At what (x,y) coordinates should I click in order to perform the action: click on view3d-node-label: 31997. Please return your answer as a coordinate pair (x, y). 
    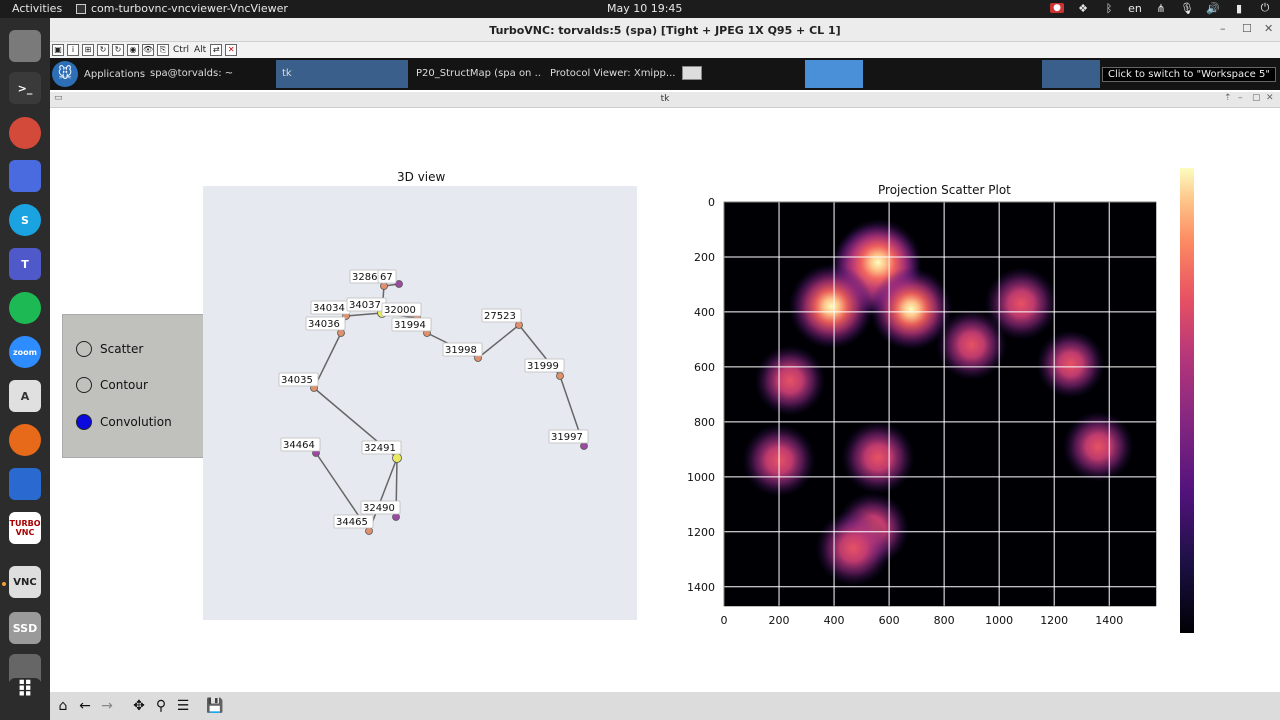
    Looking at the image, I should click on (567, 437).